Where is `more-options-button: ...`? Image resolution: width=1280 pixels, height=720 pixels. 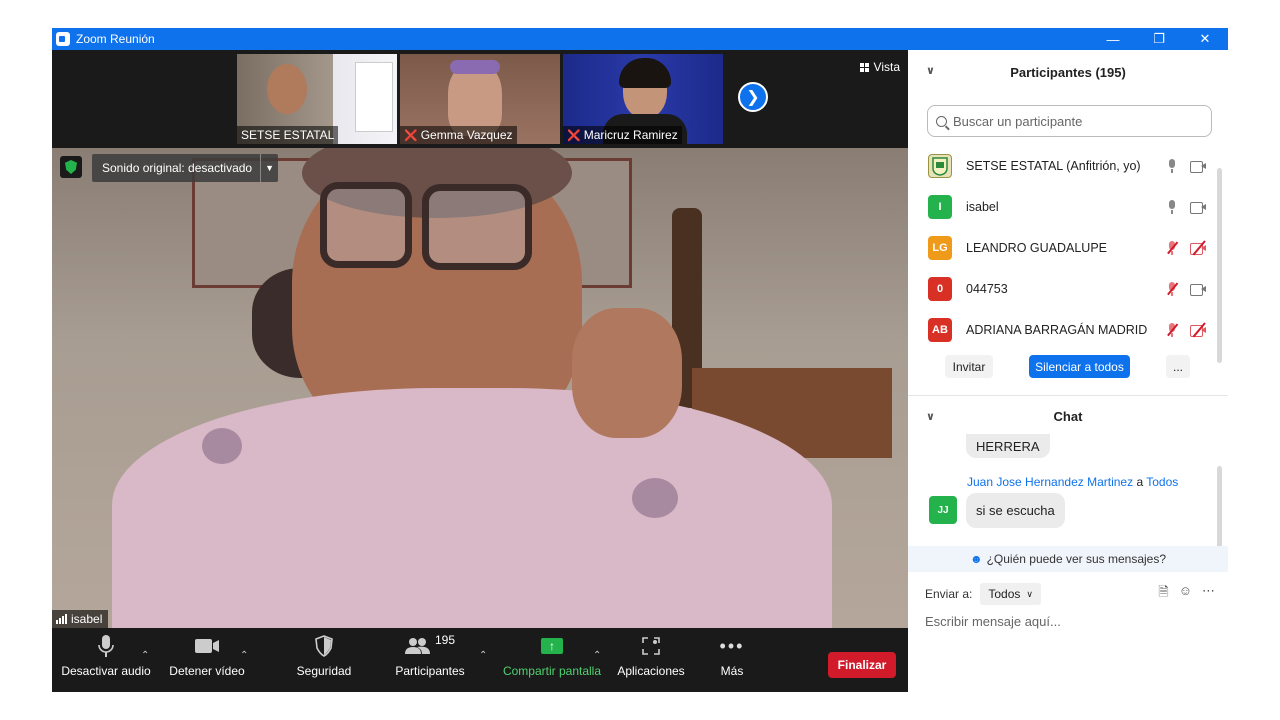
more-options-button: ... is located at coordinates (1178, 366).